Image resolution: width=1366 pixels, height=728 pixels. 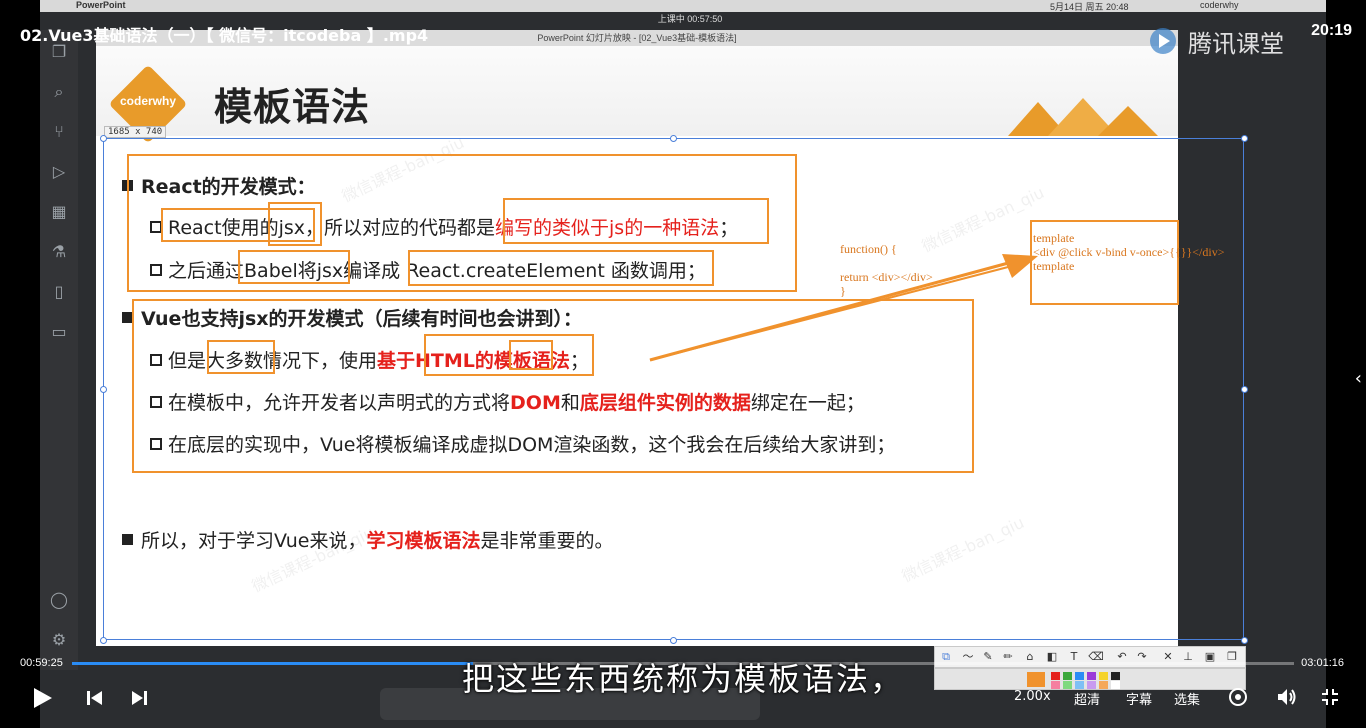 What do you see at coordinates (224, 35) in the screenshot?
I see `video-title: 02.Vue3基础语法（一）【 微信号：itcodeba 】.mp4` at bounding box center [224, 35].